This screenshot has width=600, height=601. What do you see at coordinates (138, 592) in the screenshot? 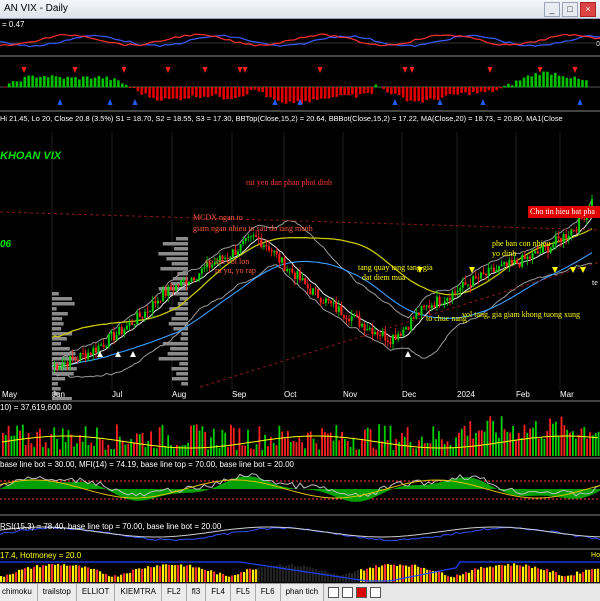
I see `tab-kiemtra: KIEMTRA` at bounding box center [138, 592].